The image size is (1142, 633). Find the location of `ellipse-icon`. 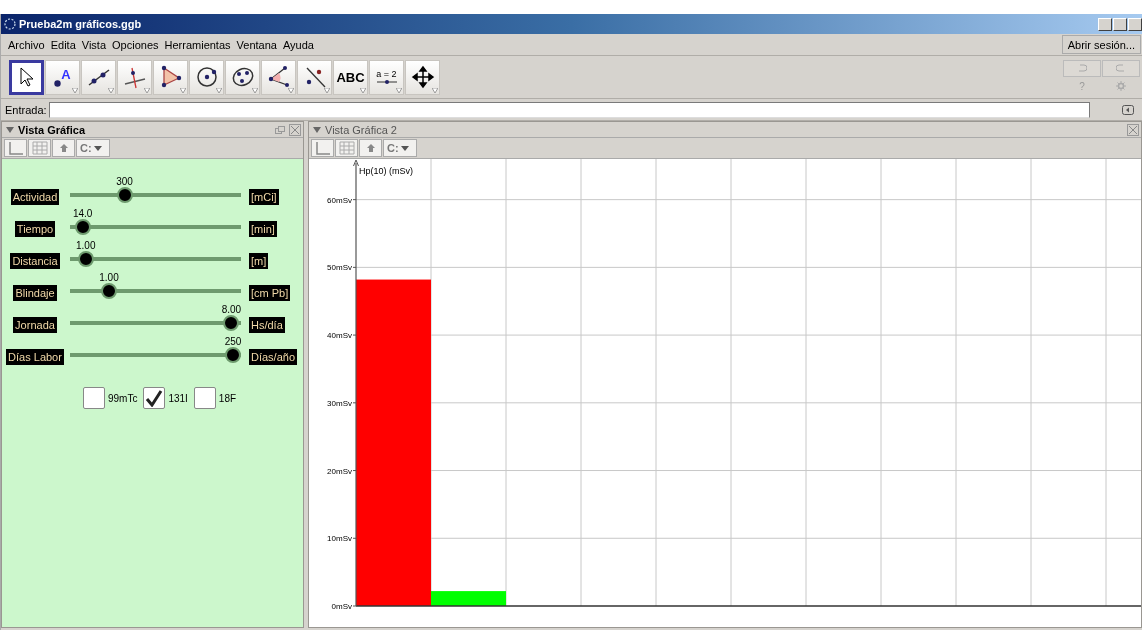

ellipse-icon is located at coordinates (242, 77).